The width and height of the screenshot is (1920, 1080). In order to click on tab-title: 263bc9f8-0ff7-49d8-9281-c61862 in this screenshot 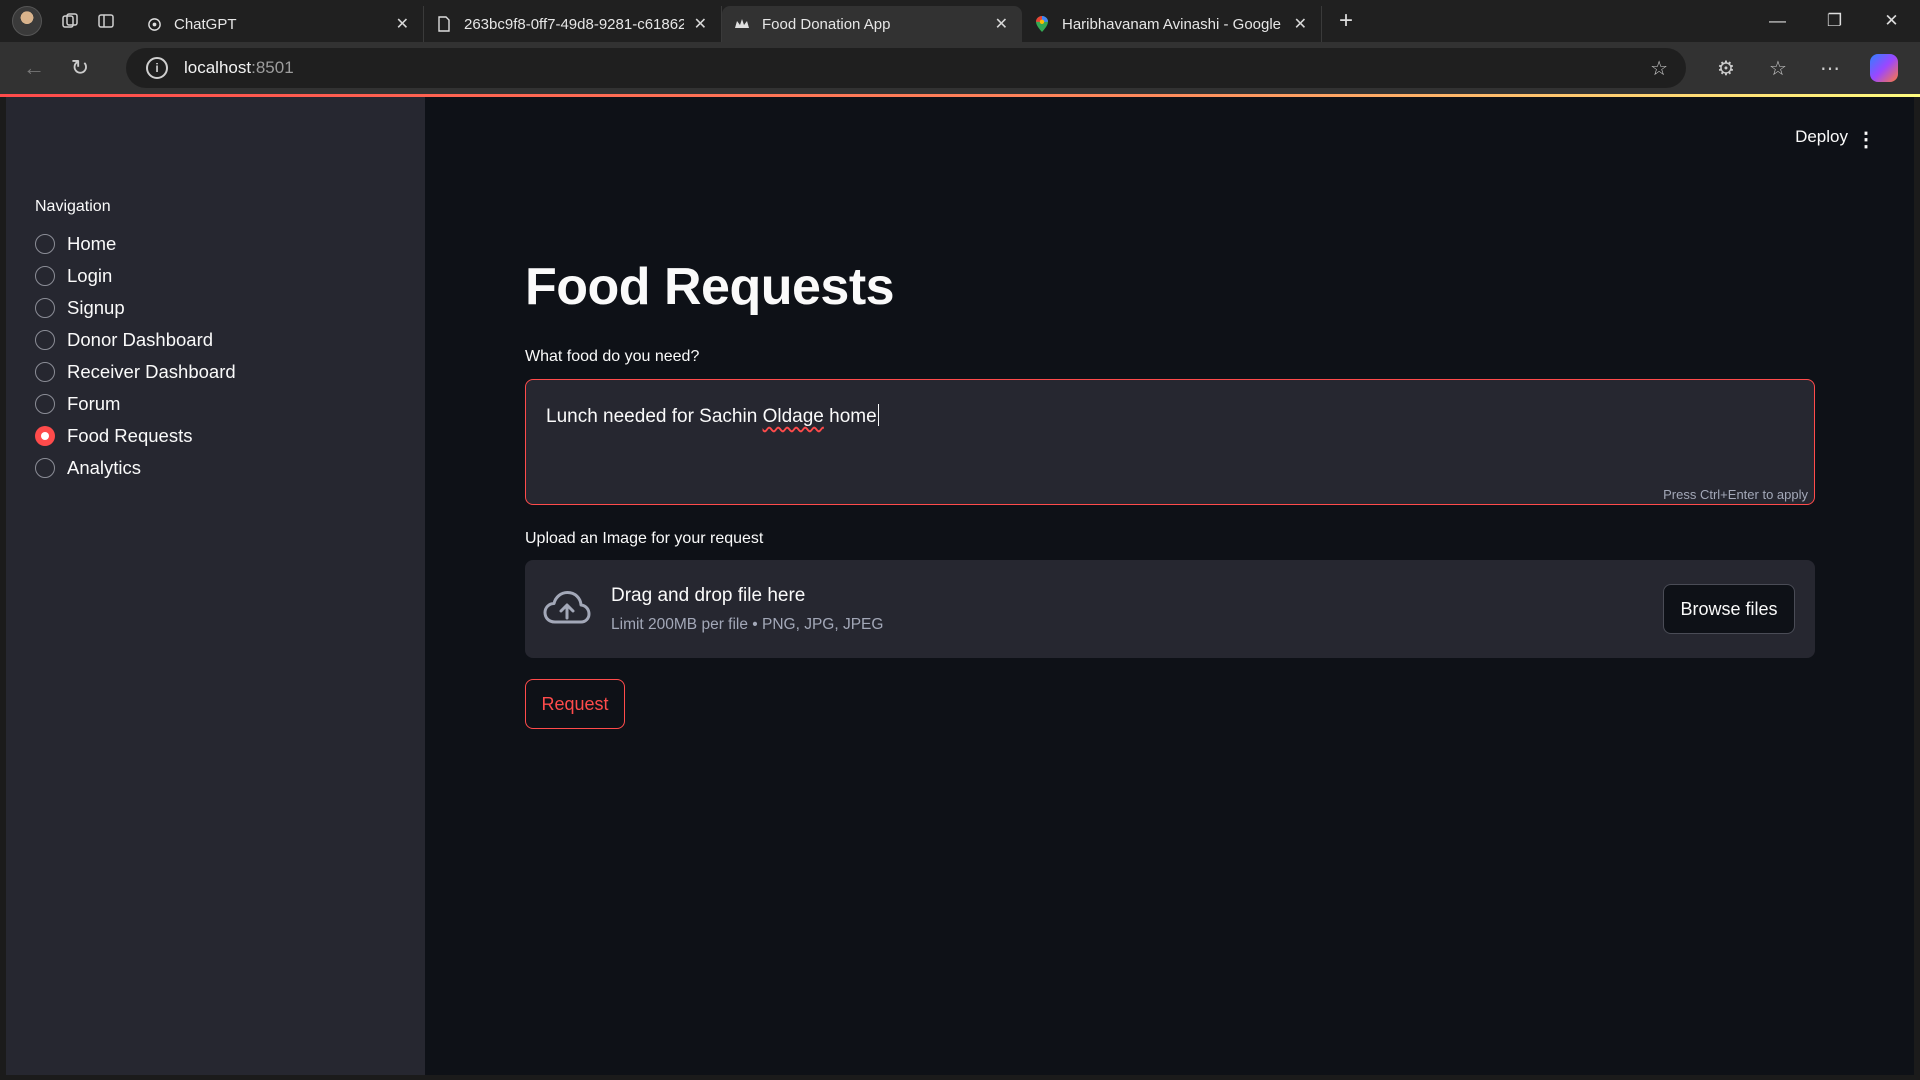, I will do `click(574, 24)`.